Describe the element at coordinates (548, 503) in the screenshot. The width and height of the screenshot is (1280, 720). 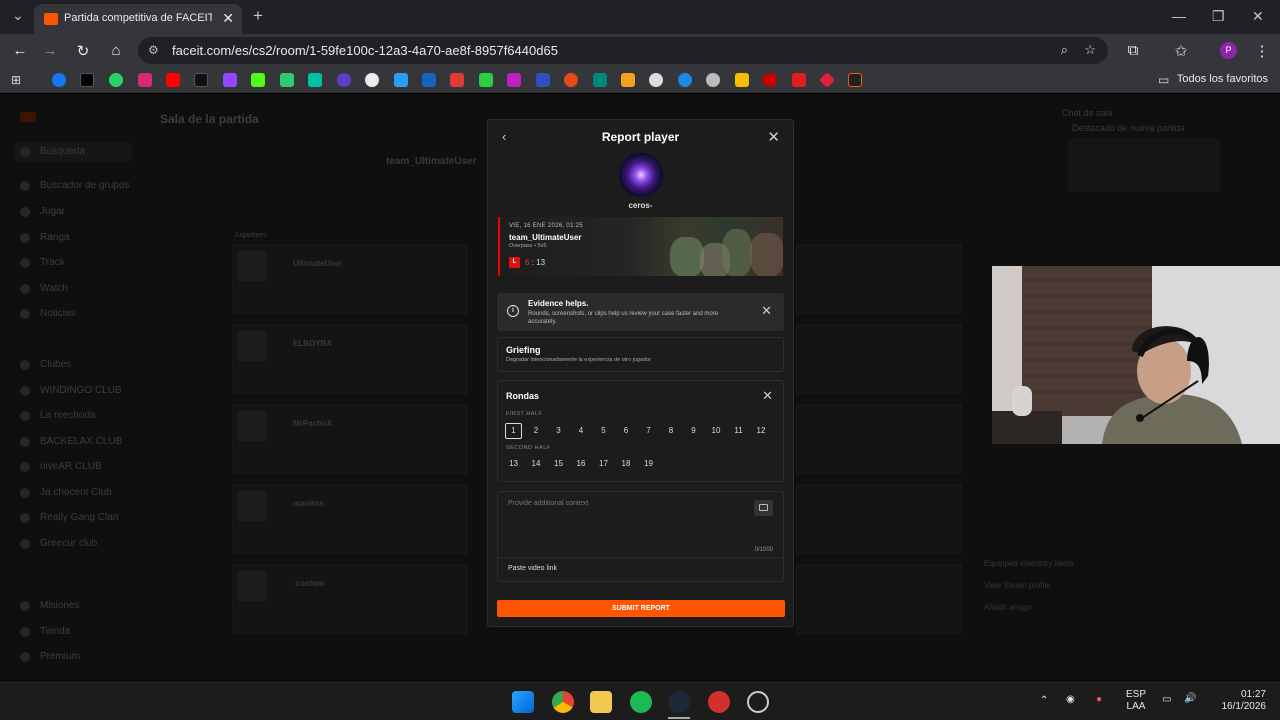
I see `context-input: Provide additional context` at that location.